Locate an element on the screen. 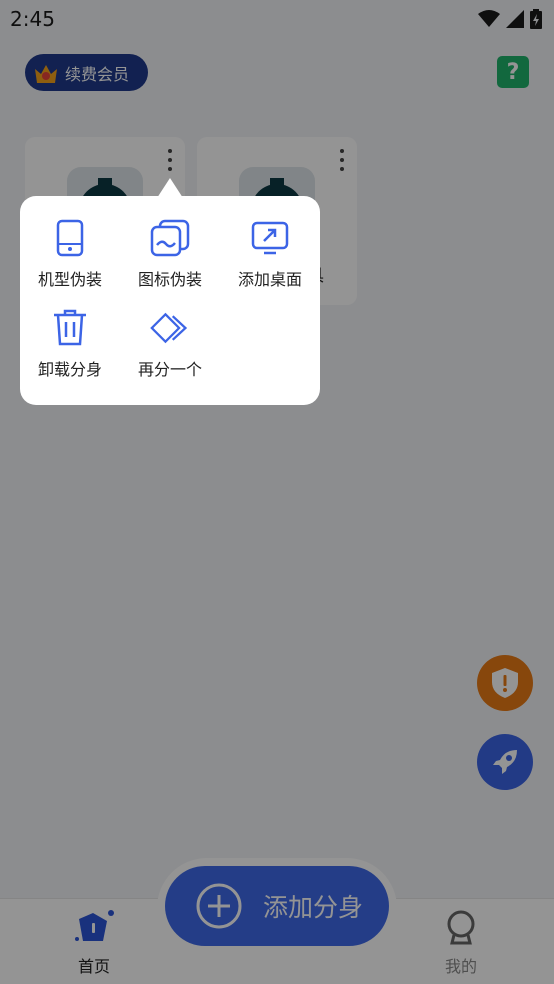  menu-item-label: 机型伪装 is located at coordinates (69, 279).